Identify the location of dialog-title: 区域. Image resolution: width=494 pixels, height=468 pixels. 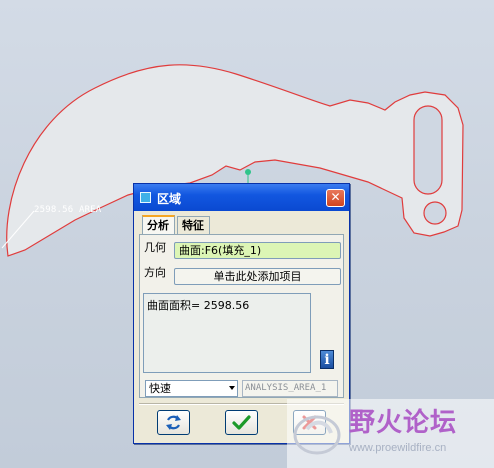
(169, 199).